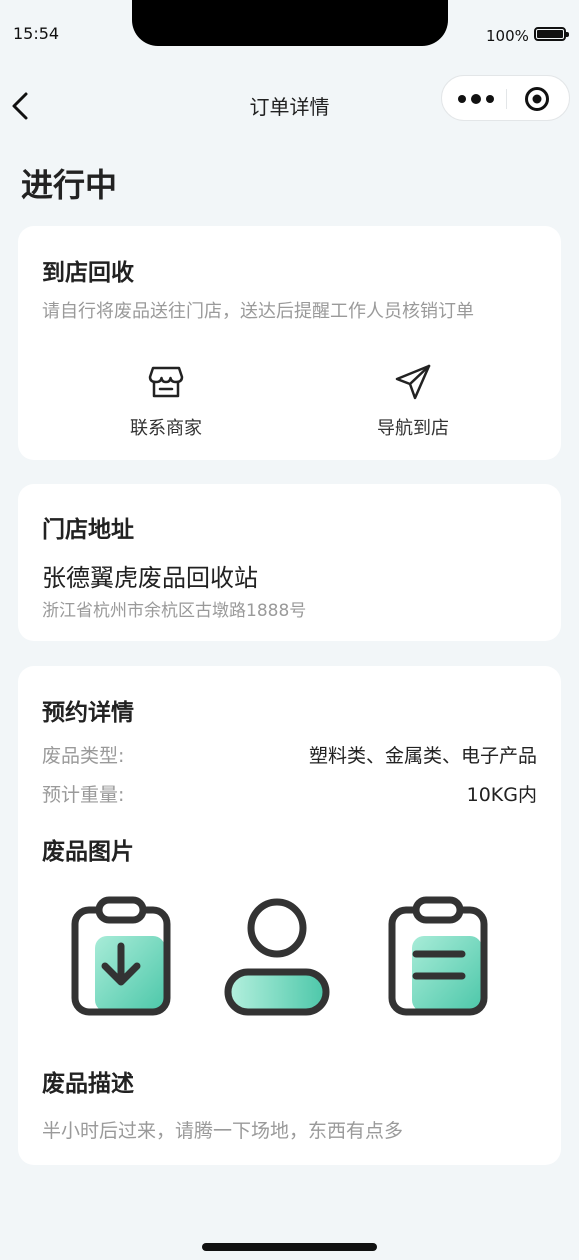  I want to click on weight-value: 10KG内, so click(501, 795).